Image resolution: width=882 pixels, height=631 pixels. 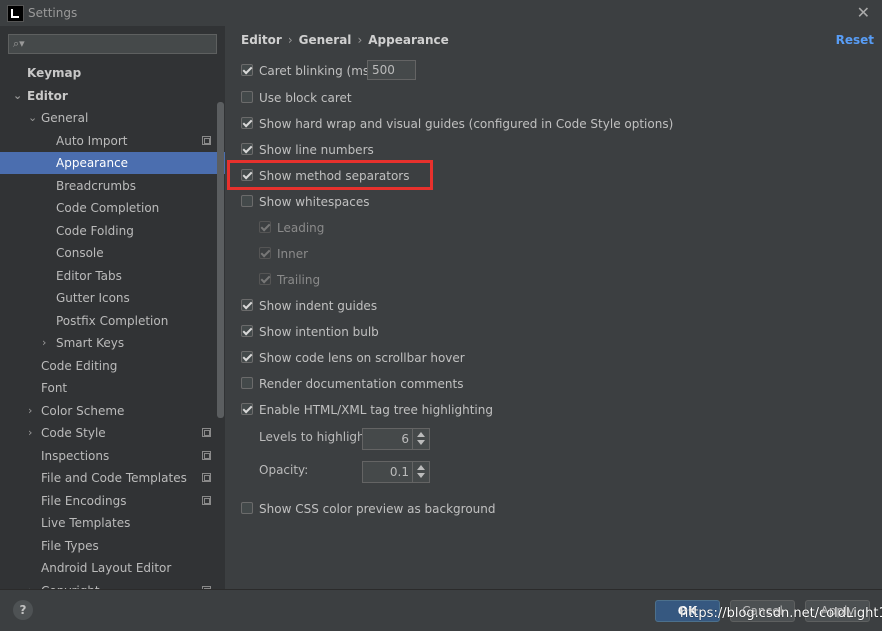 What do you see at coordinates (112, 73) in the screenshot?
I see `tree-item-keymap: Keymap` at bounding box center [112, 73].